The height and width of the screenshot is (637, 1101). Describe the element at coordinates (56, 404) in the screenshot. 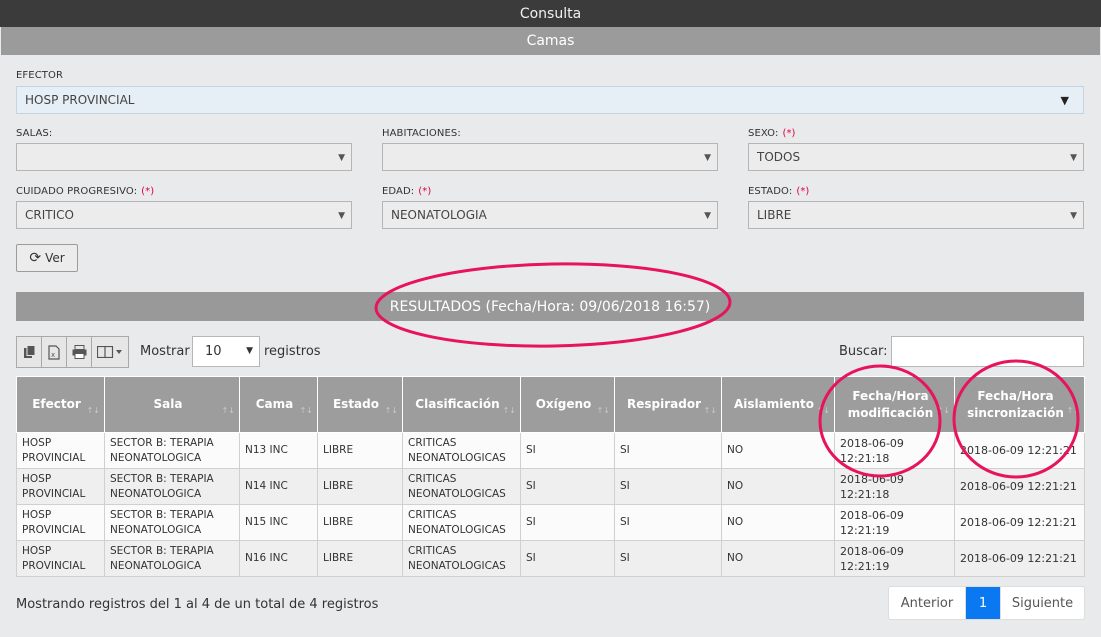

I see `col-header-label: Efector` at that location.